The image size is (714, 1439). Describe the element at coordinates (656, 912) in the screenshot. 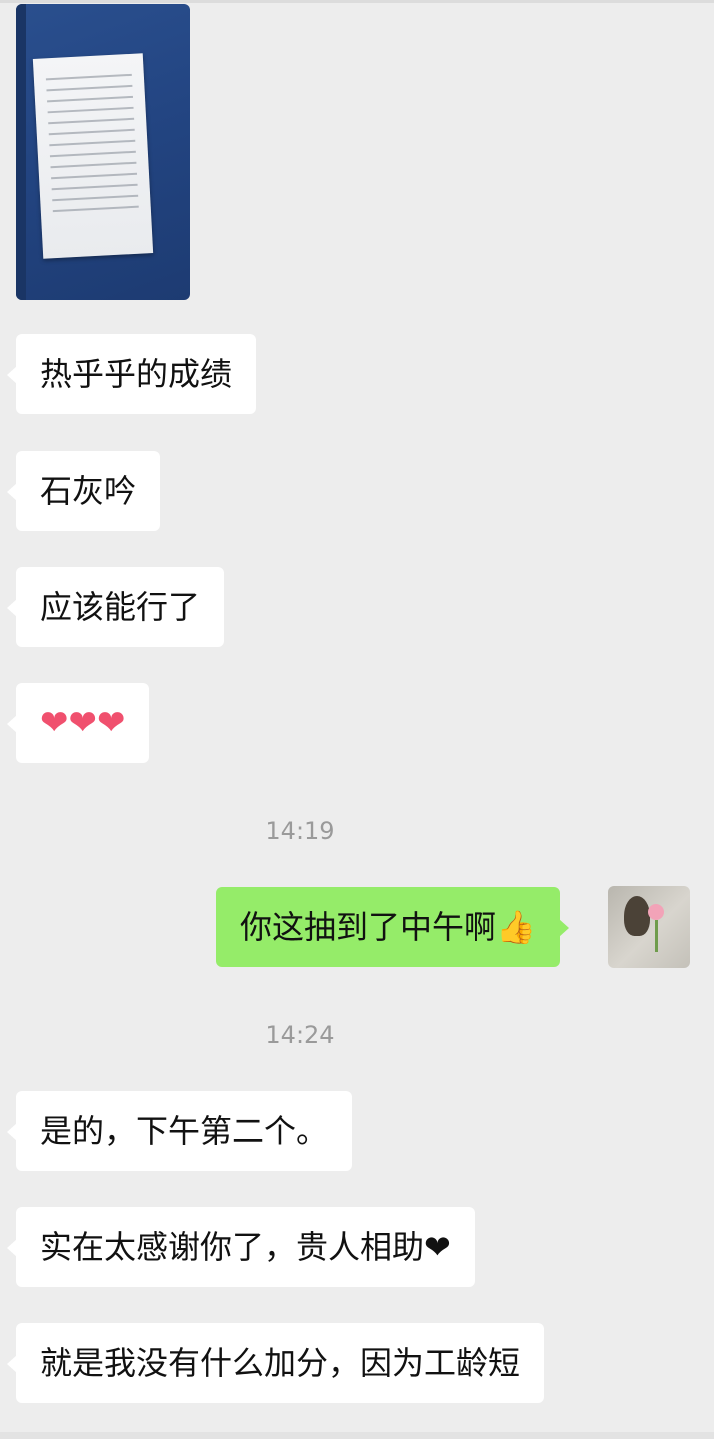

I see `flower-icon` at that location.